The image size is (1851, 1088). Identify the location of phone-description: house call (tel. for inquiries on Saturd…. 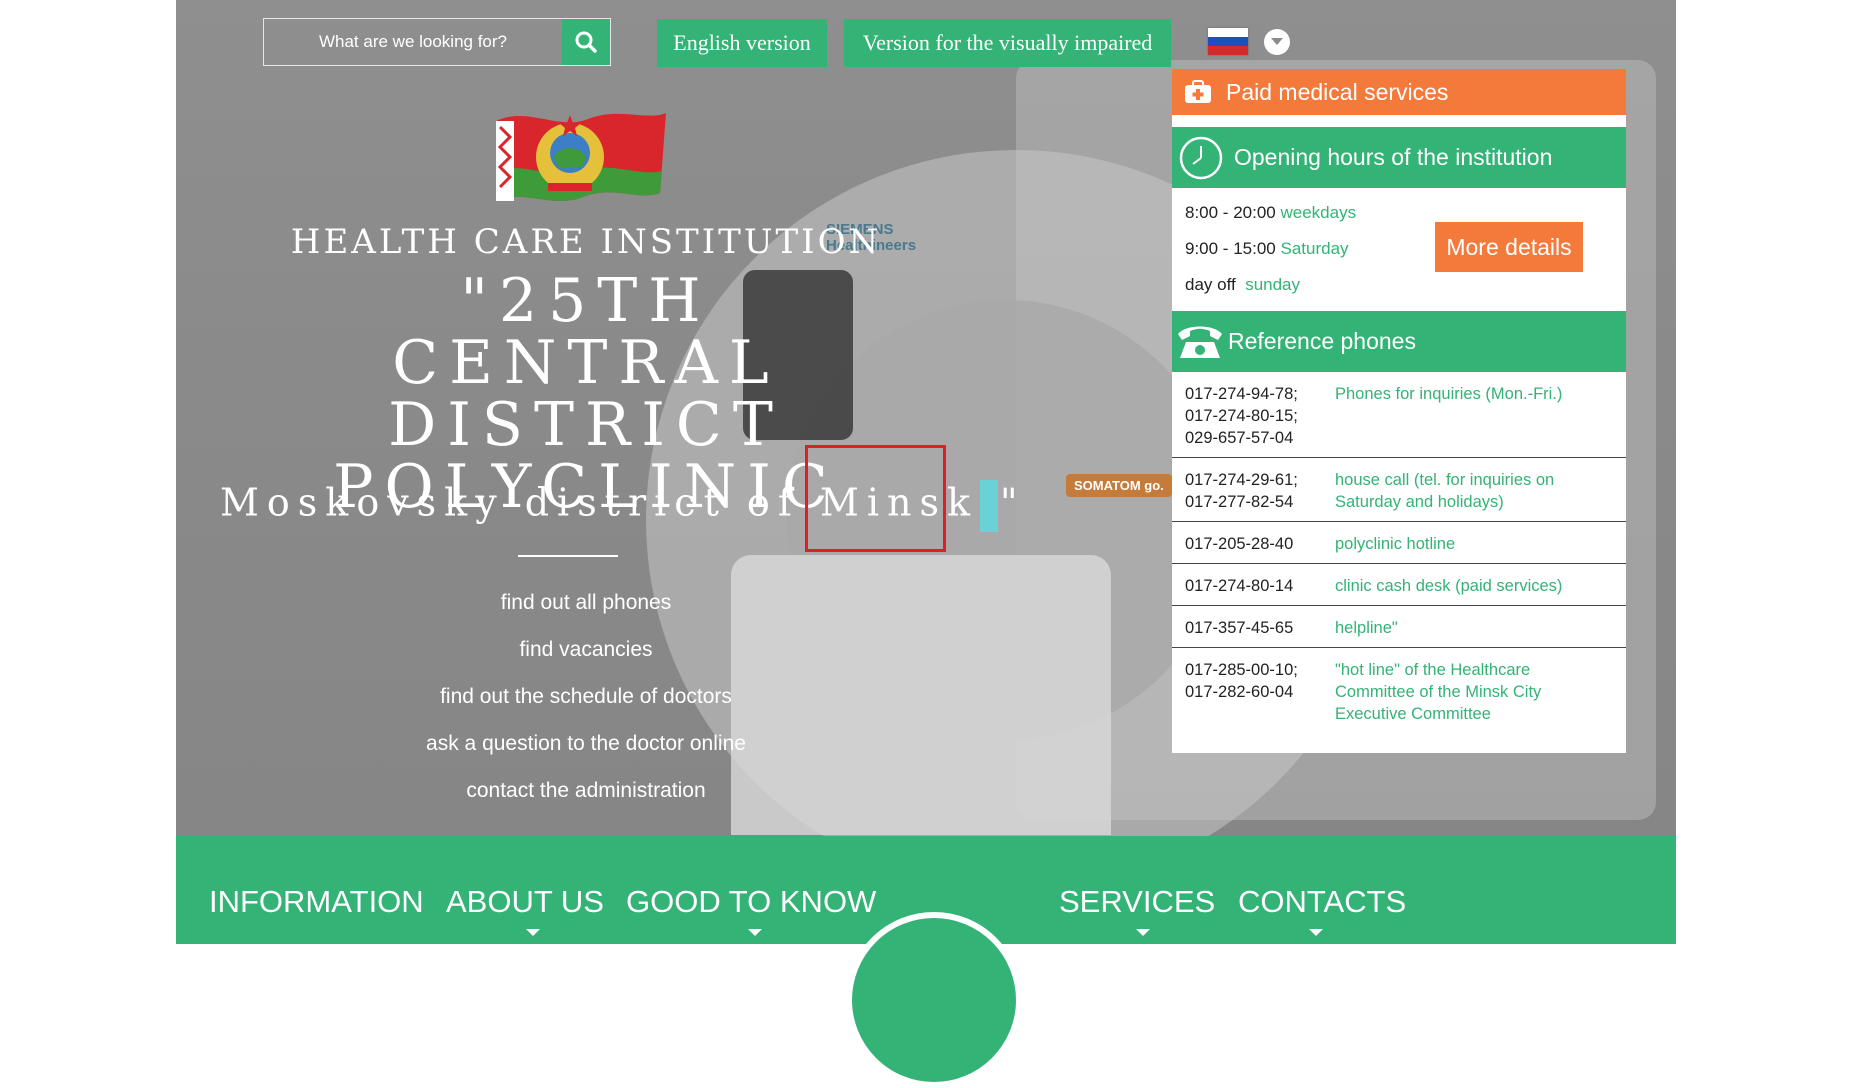
(1445, 491).